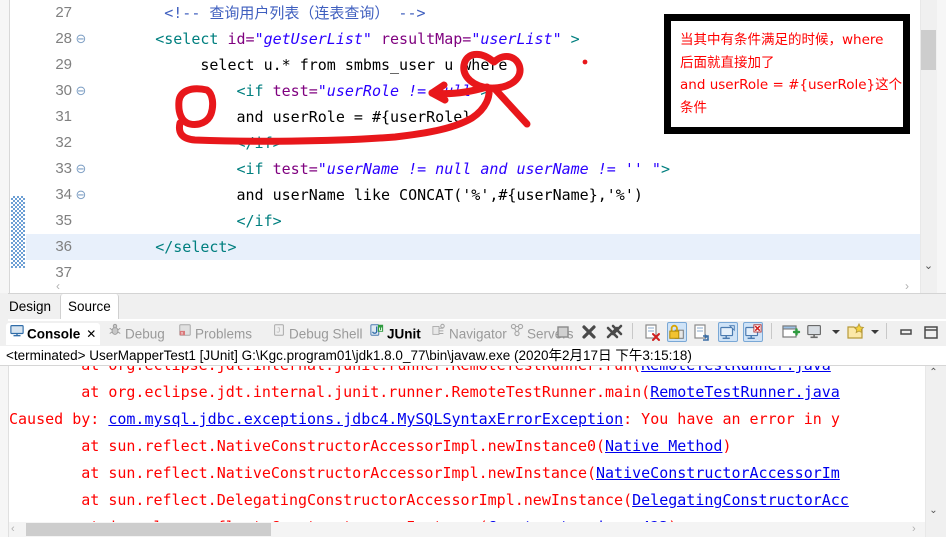 This screenshot has height=537, width=946. Describe the element at coordinates (5, 146) in the screenshot. I see `editor-outer-margin` at that location.